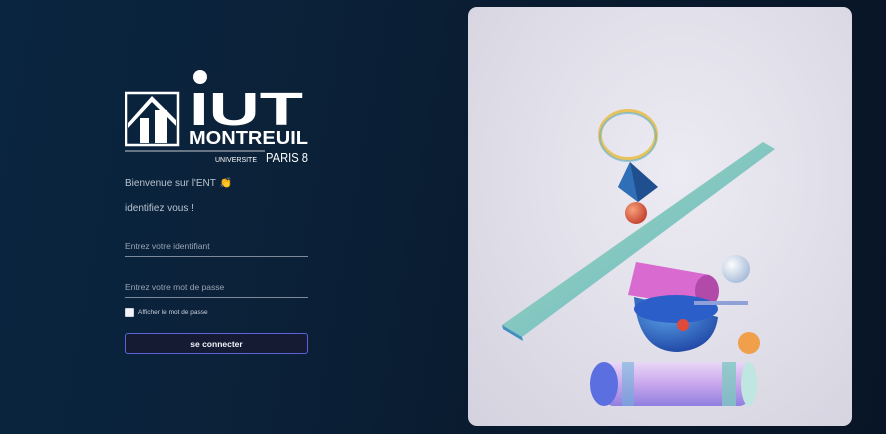 This screenshot has height=434, width=886. Describe the element at coordinates (236, 160) in the screenshot. I see `logo-university-label: UNIVERSITE` at that location.